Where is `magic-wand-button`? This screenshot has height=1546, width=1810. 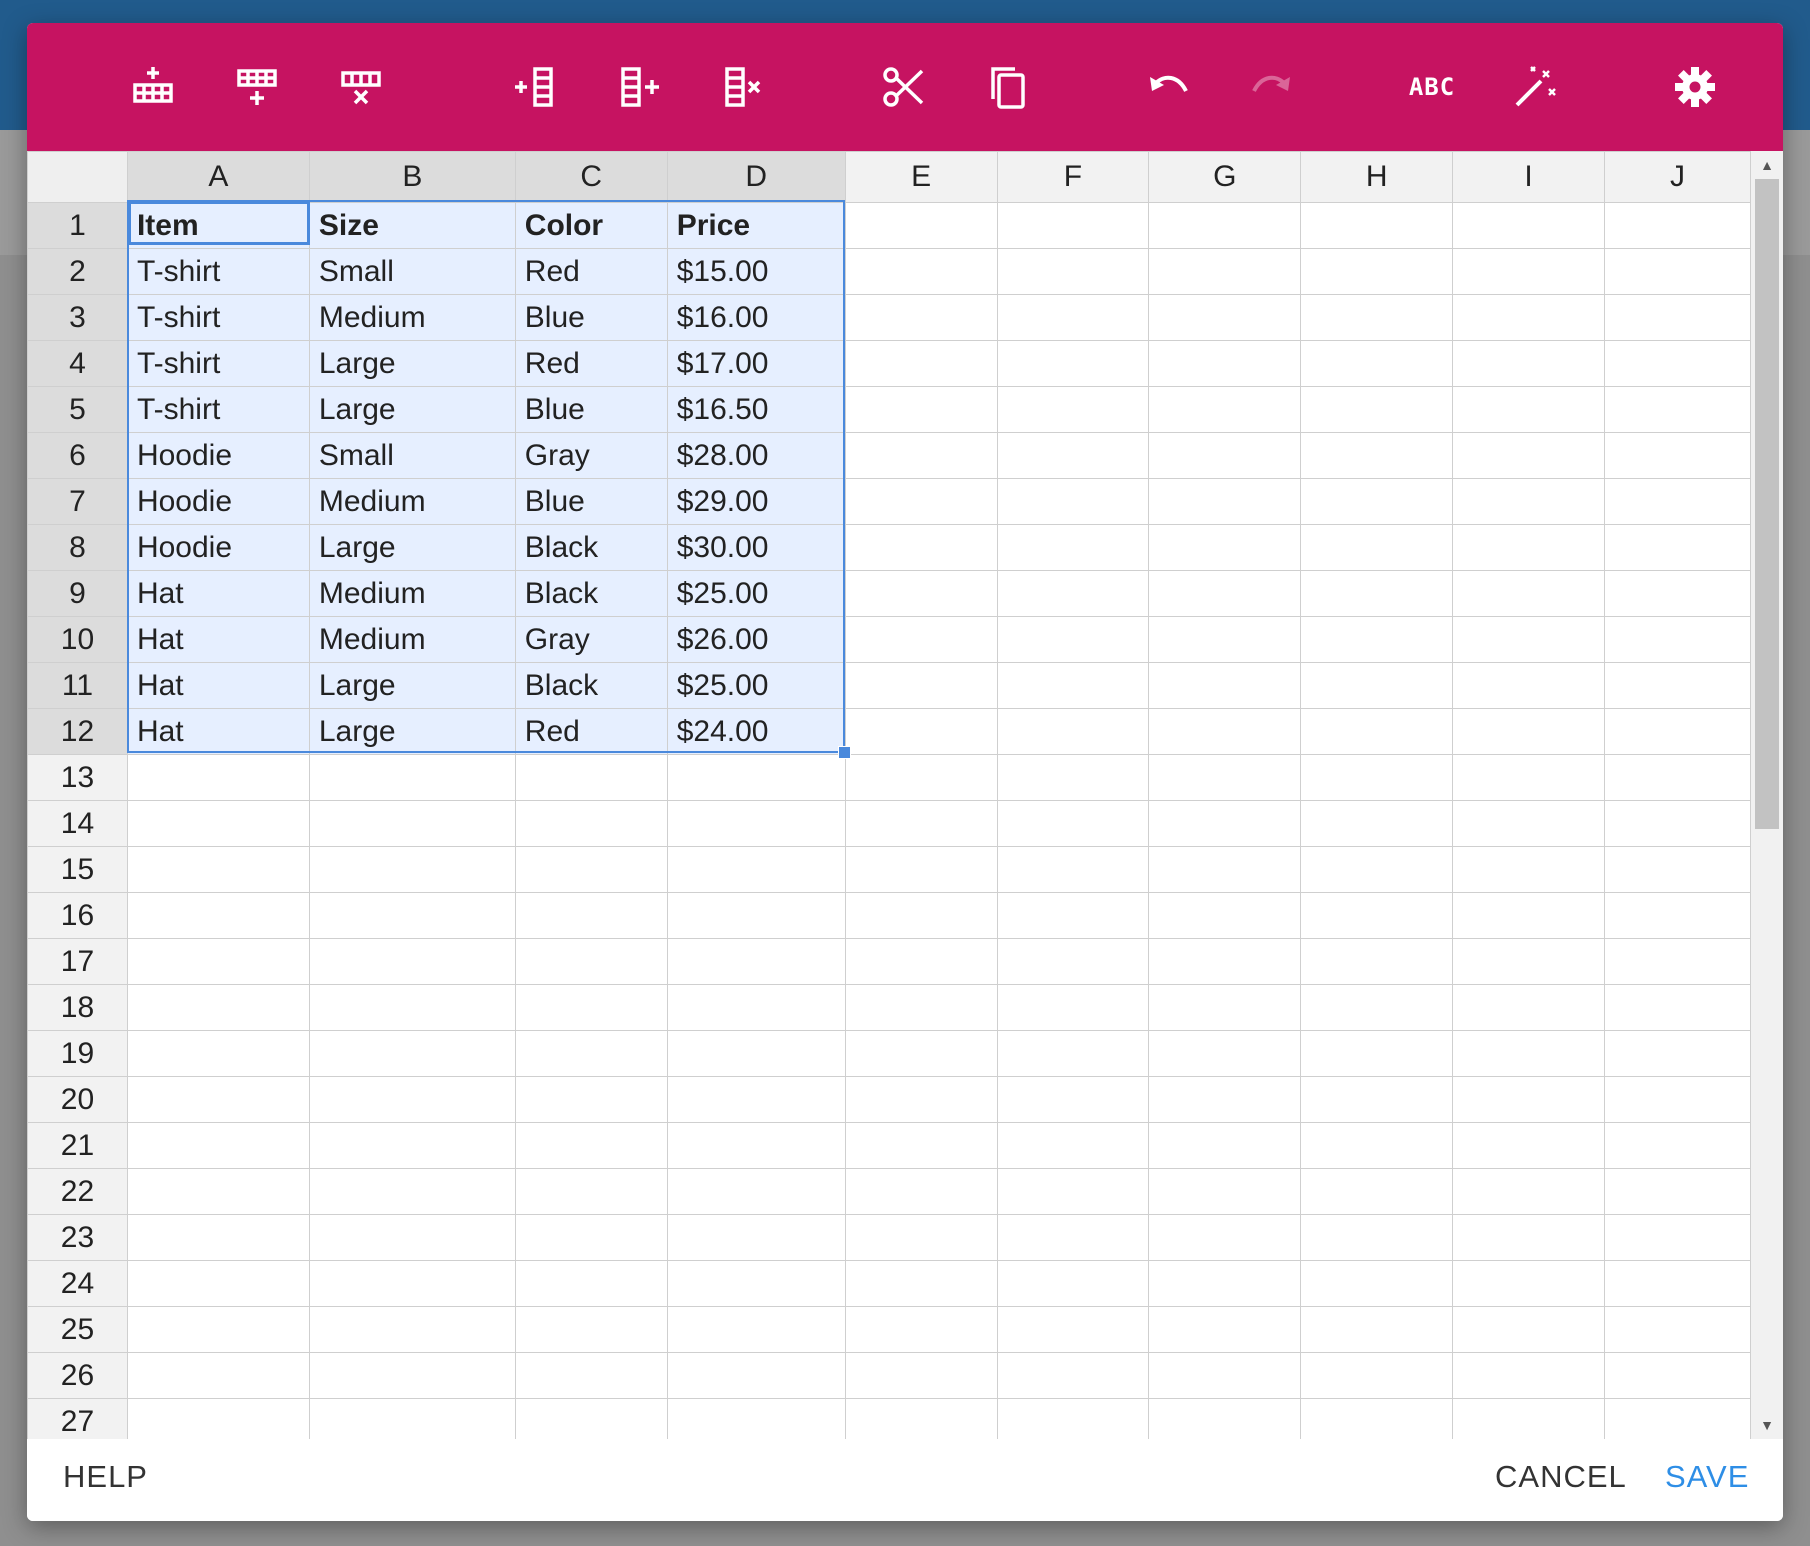 magic-wand-button is located at coordinates (1535, 87).